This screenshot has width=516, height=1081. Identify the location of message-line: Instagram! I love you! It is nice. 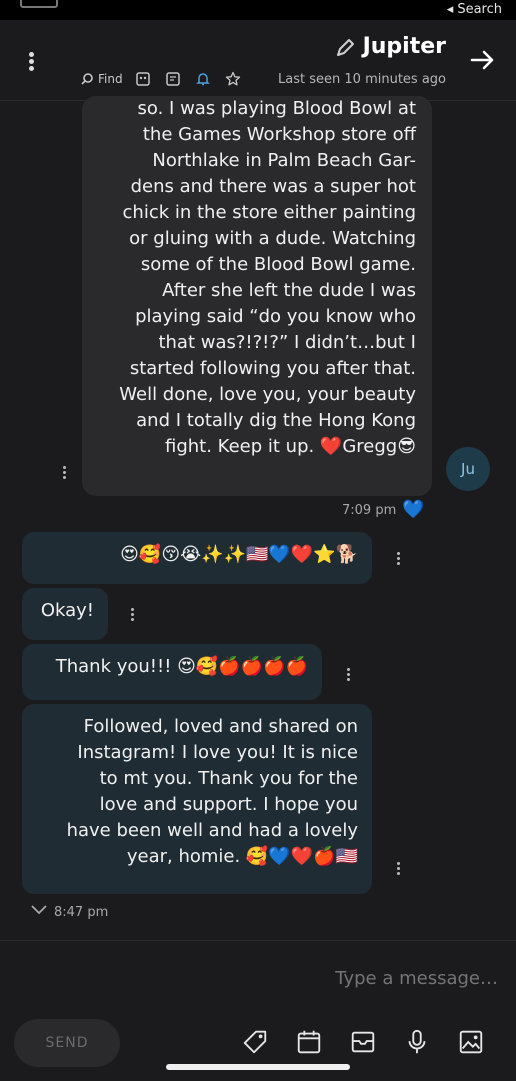
(217, 752).